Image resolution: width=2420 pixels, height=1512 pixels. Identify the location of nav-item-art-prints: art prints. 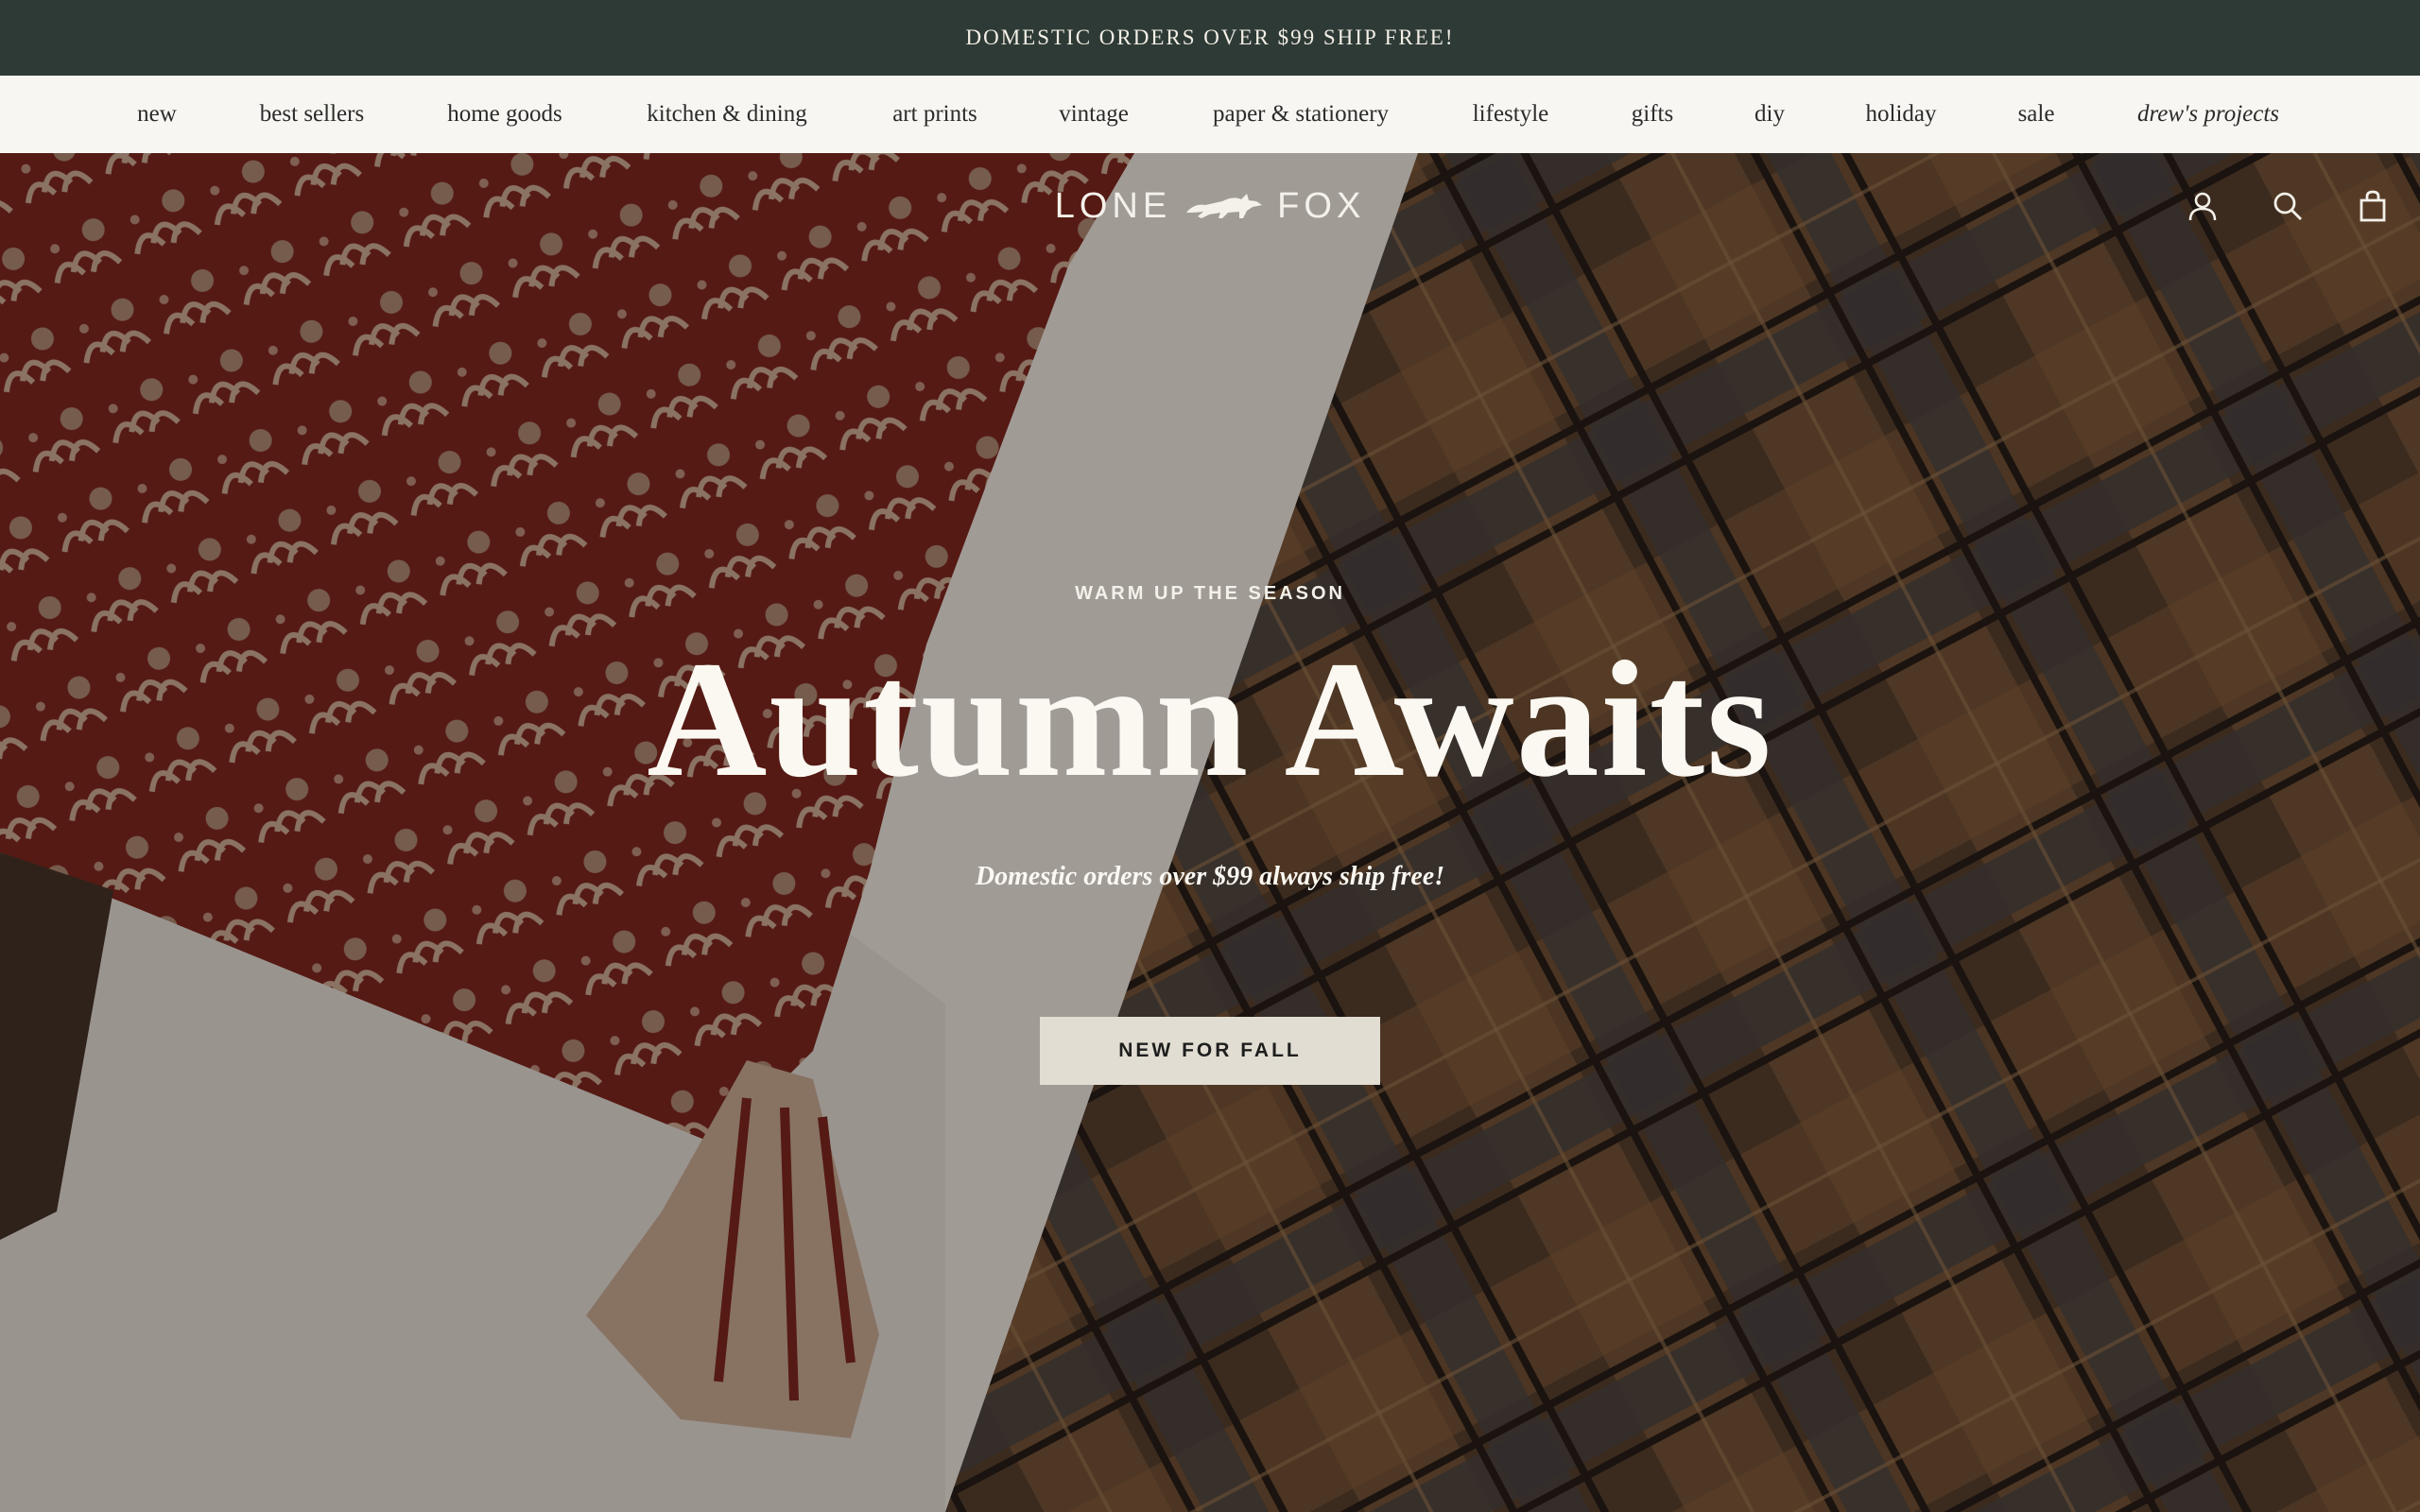
(934, 114).